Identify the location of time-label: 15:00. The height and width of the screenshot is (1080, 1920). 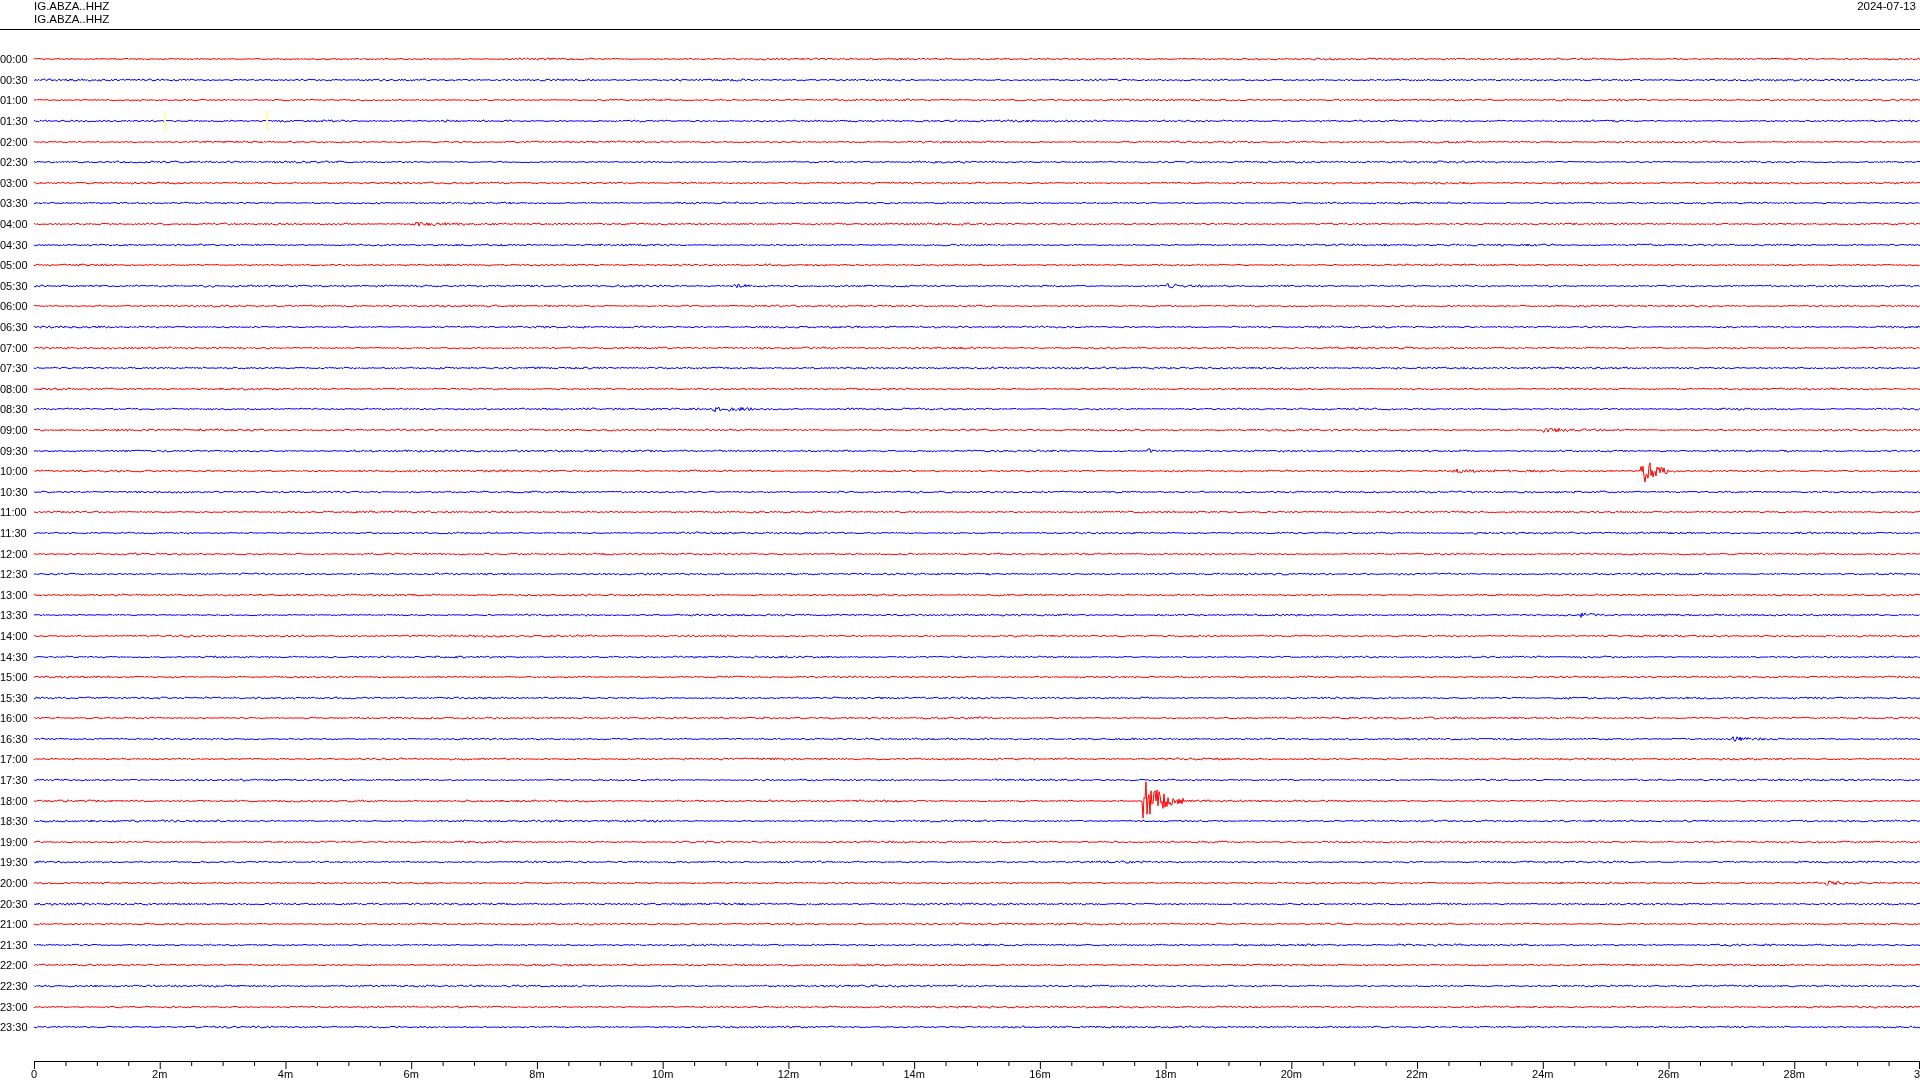
(14, 677).